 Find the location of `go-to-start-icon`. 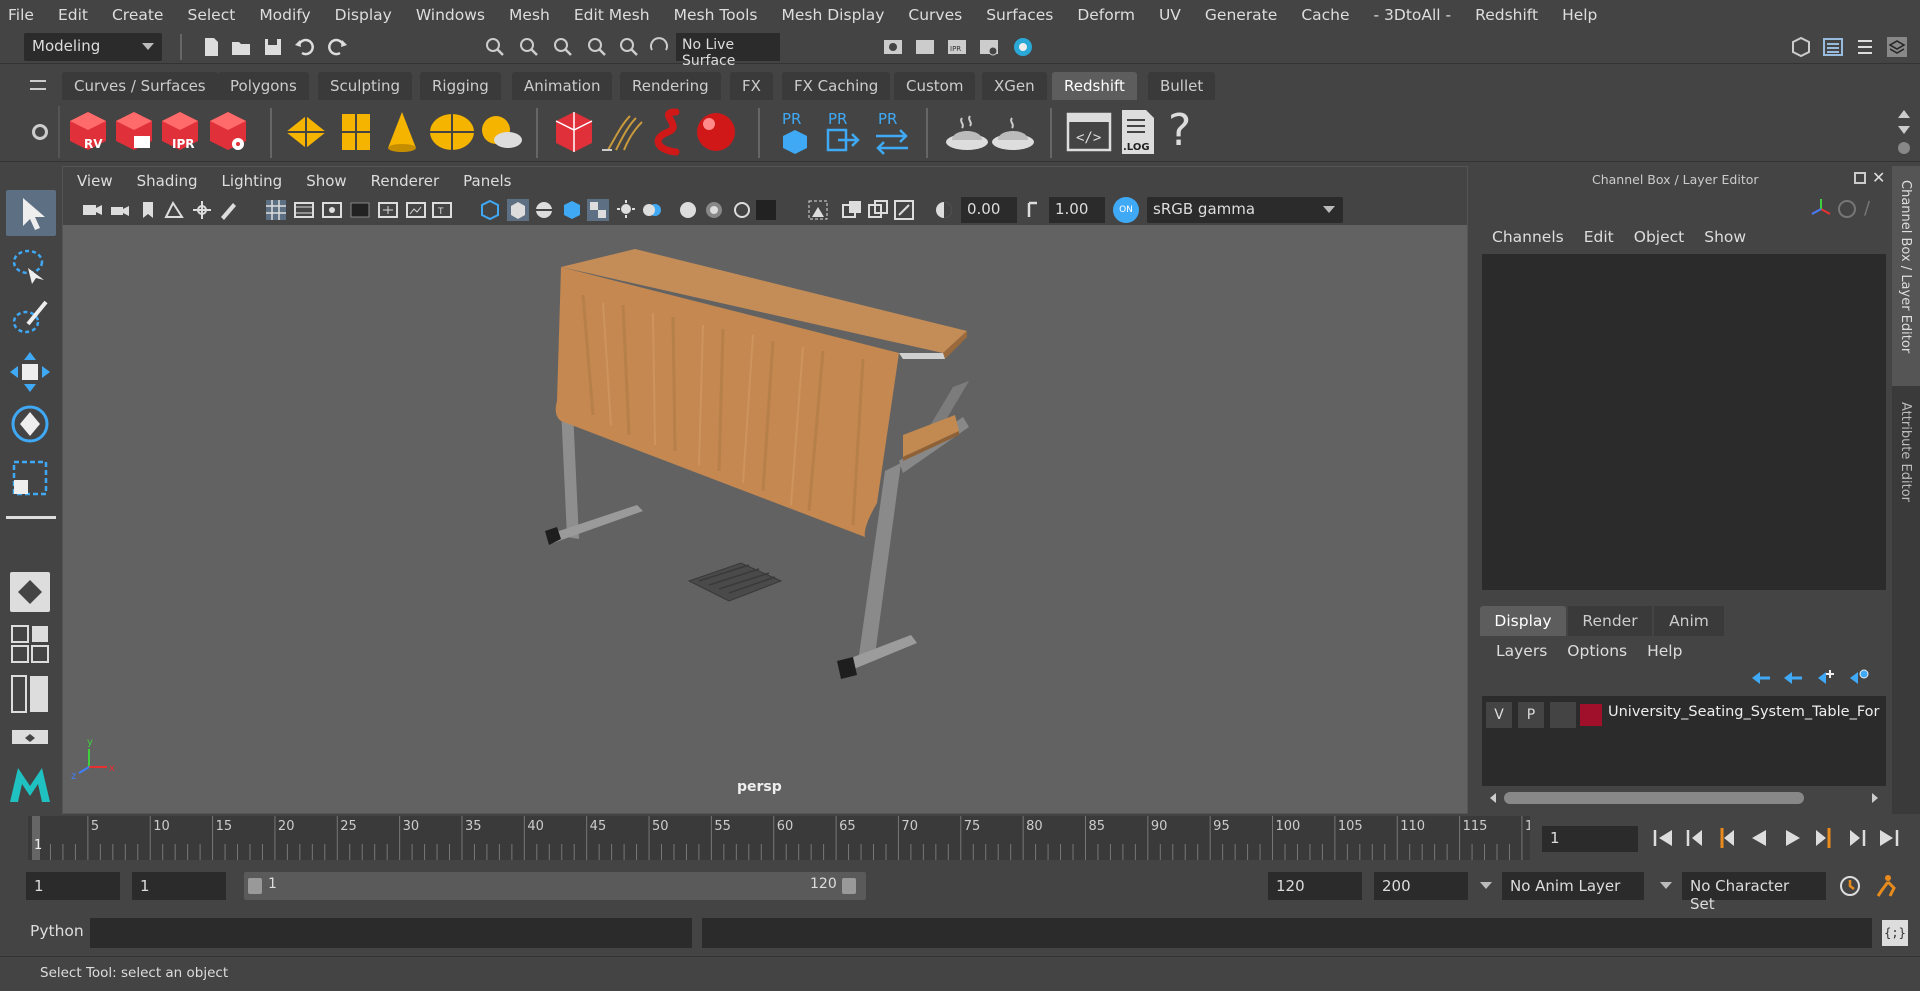

go-to-start-icon is located at coordinates (1663, 838).